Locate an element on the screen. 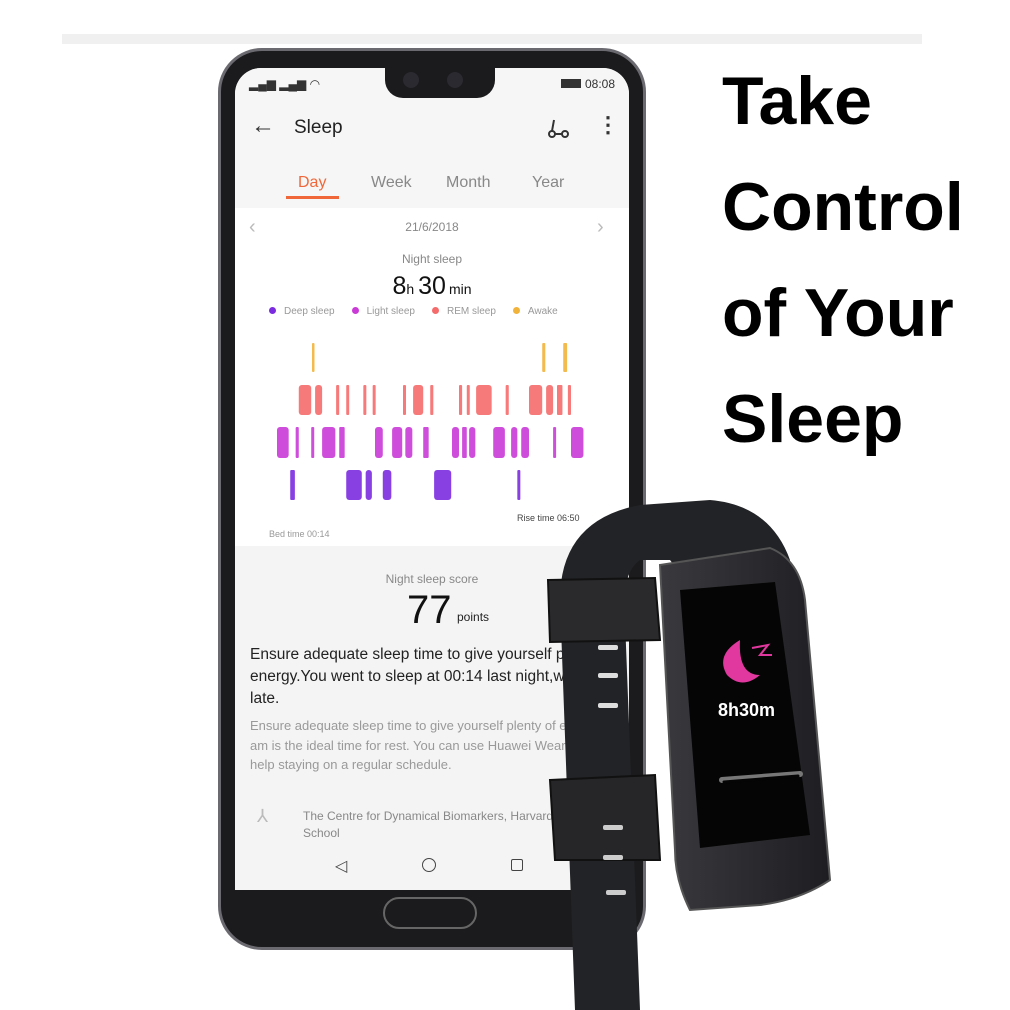 The width and height of the screenshot is (1010, 1010). headline: Take Control of Your Sleep is located at coordinates (843, 260).